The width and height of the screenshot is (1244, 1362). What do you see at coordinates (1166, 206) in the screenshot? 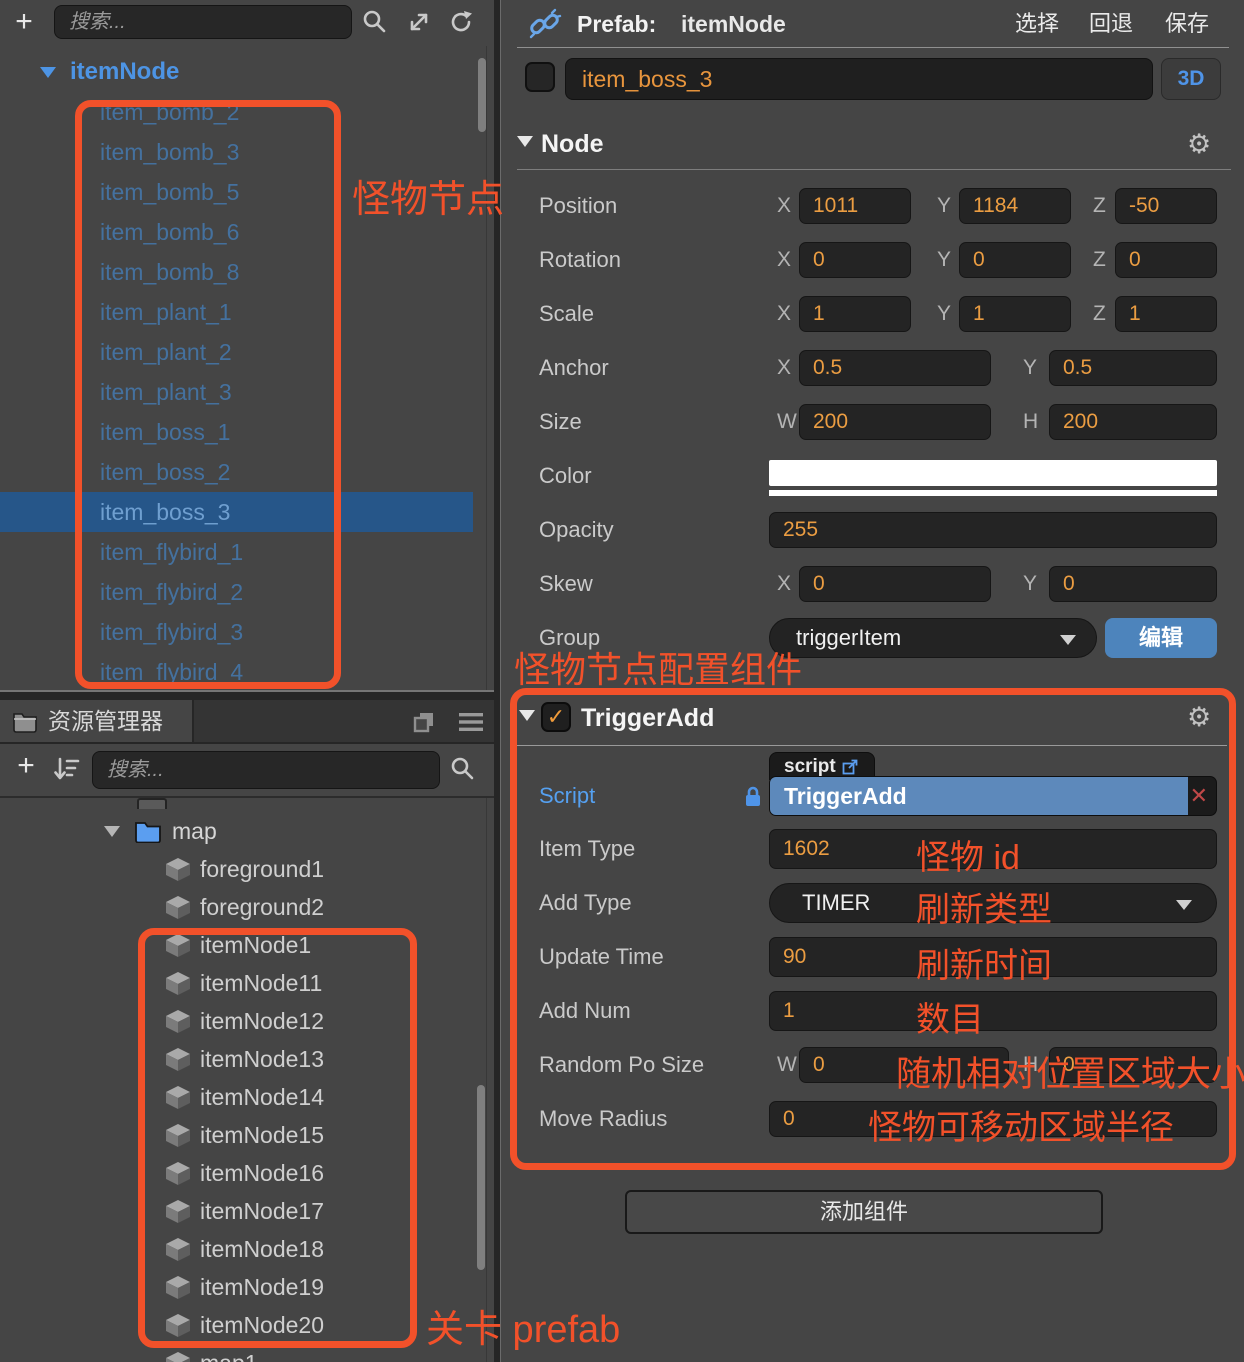
I see `position-z-input: -50` at bounding box center [1166, 206].